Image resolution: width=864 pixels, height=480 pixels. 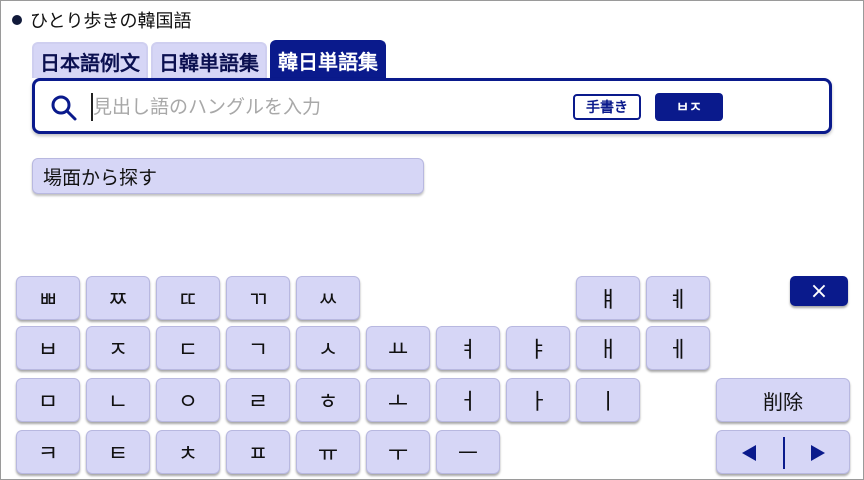 What do you see at coordinates (48, 348) in the screenshot?
I see `key-bieup: ㅂ` at bounding box center [48, 348].